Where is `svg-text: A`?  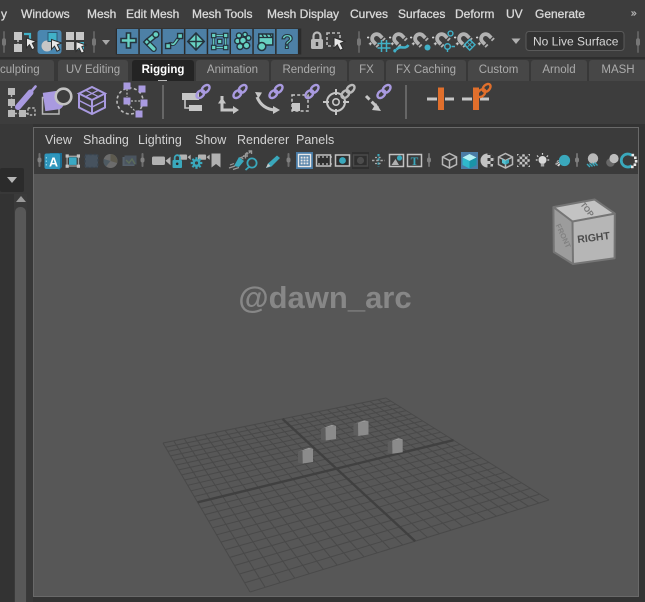 svg-text: A is located at coordinates (53, 163).